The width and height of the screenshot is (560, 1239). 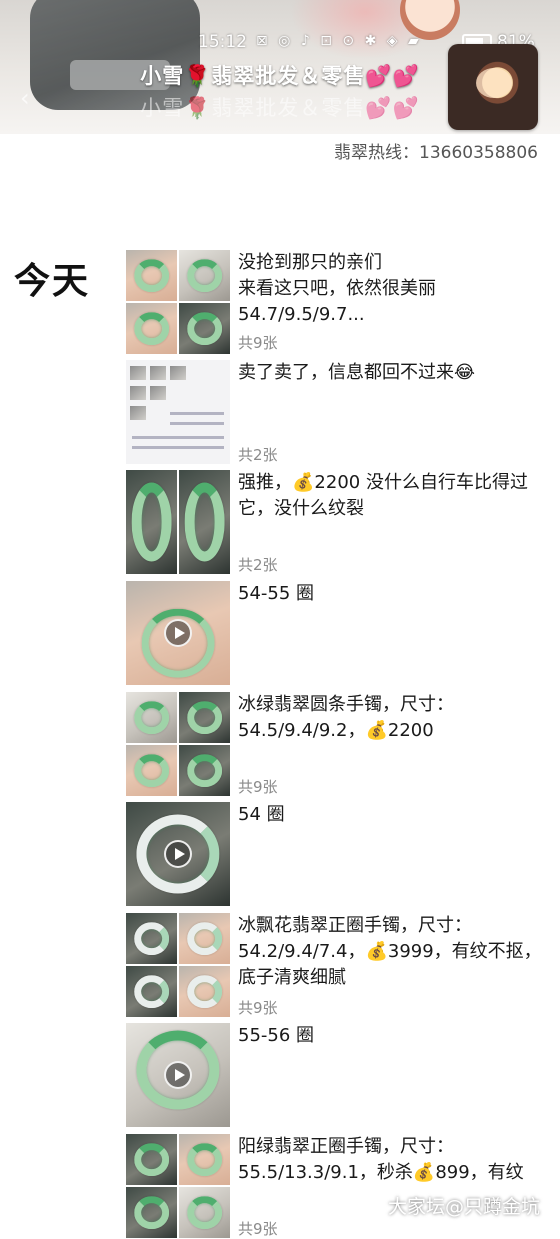 What do you see at coordinates (463, 1207) in the screenshot?
I see `watermark: 大家坛@只蹲金坑` at bounding box center [463, 1207].